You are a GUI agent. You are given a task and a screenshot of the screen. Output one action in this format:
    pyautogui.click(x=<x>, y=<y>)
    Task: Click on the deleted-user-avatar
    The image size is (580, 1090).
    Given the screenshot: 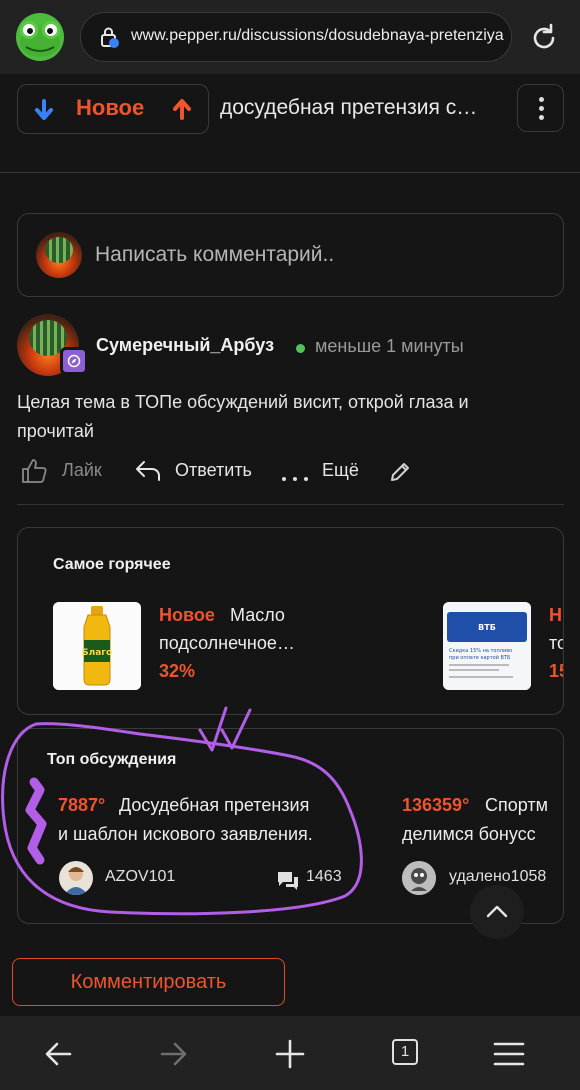 What is the action you would take?
    pyautogui.click(x=419, y=878)
    